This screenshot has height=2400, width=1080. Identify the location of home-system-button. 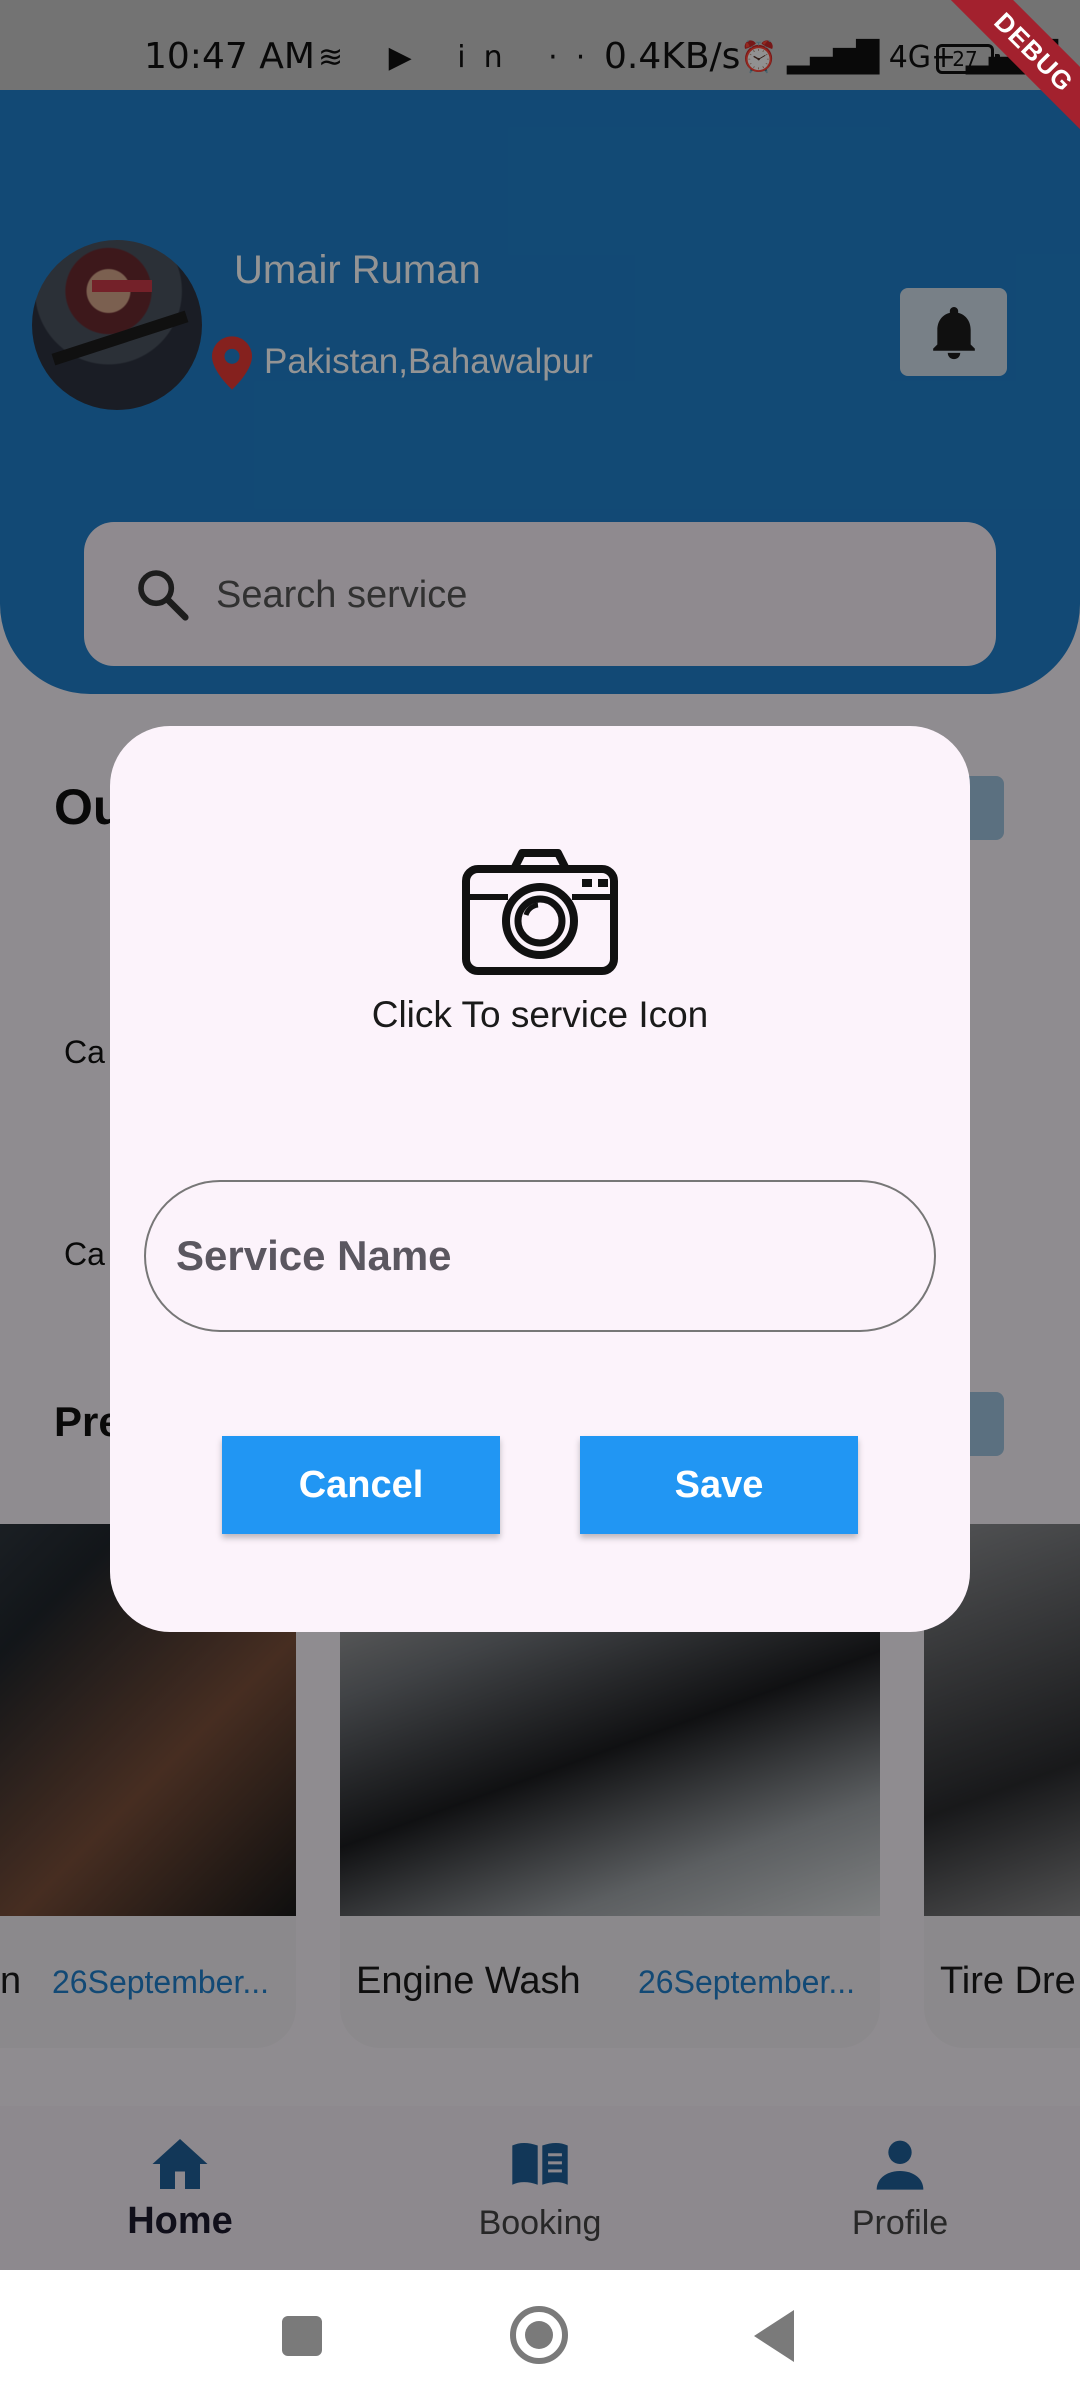
(539, 2335).